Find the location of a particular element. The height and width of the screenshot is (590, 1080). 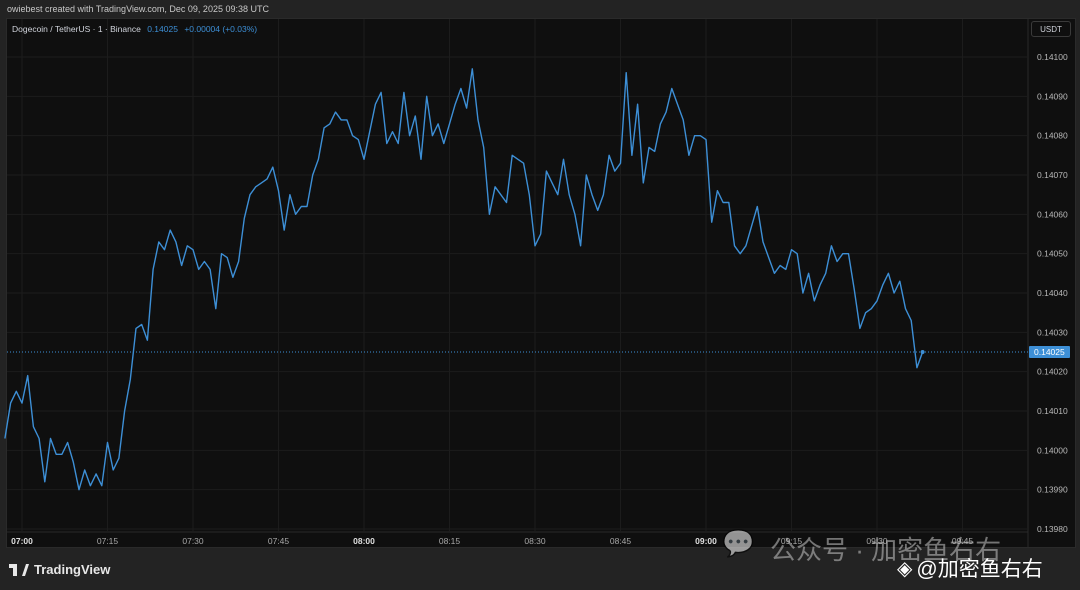

x-tick-label: 08:30 is located at coordinates (535, 541).